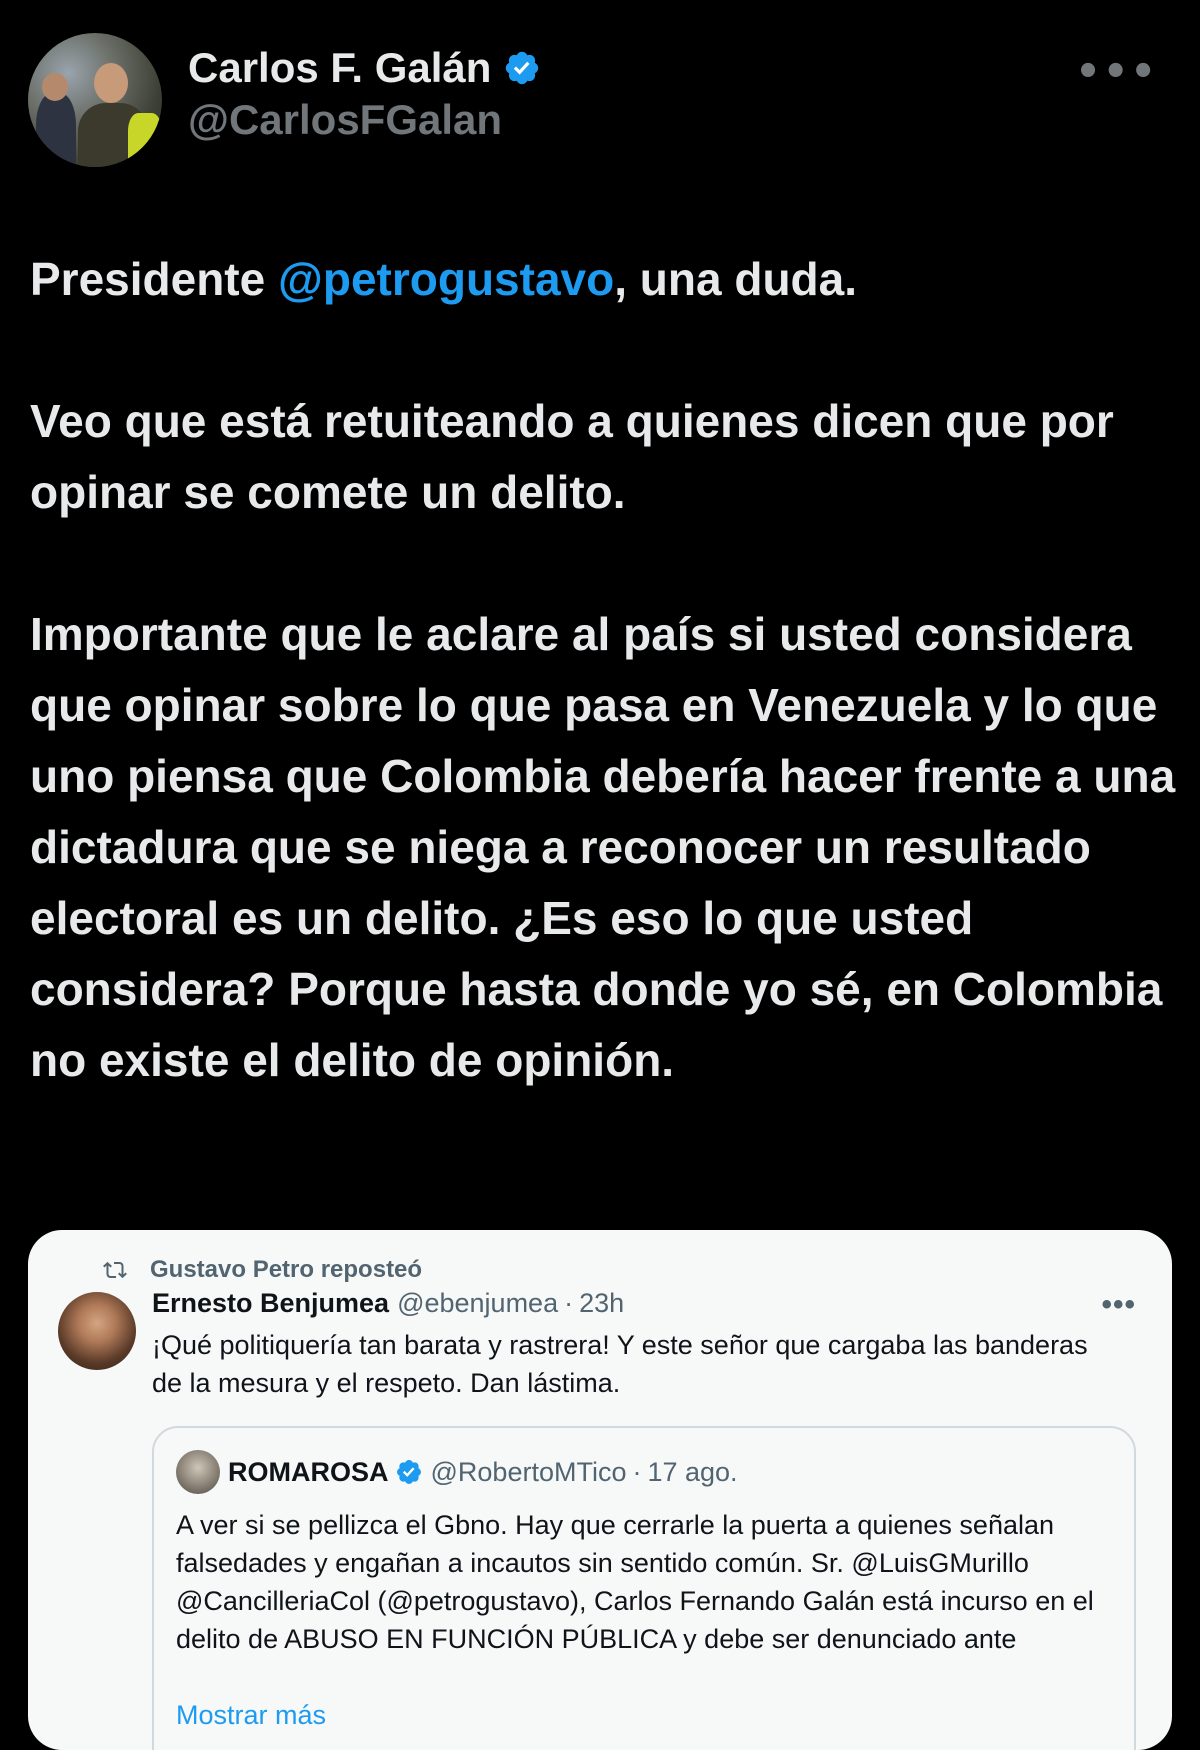 The width and height of the screenshot is (1200, 1750). I want to click on show-more-link: Mostrar más, so click(251, 1715).